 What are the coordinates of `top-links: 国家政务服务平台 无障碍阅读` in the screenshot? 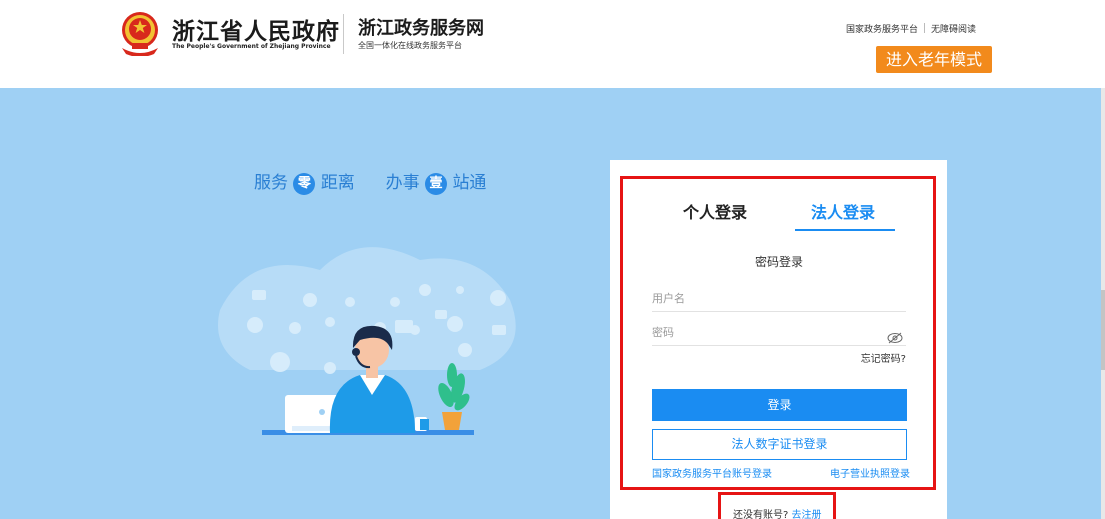 It's located at (911, 28).